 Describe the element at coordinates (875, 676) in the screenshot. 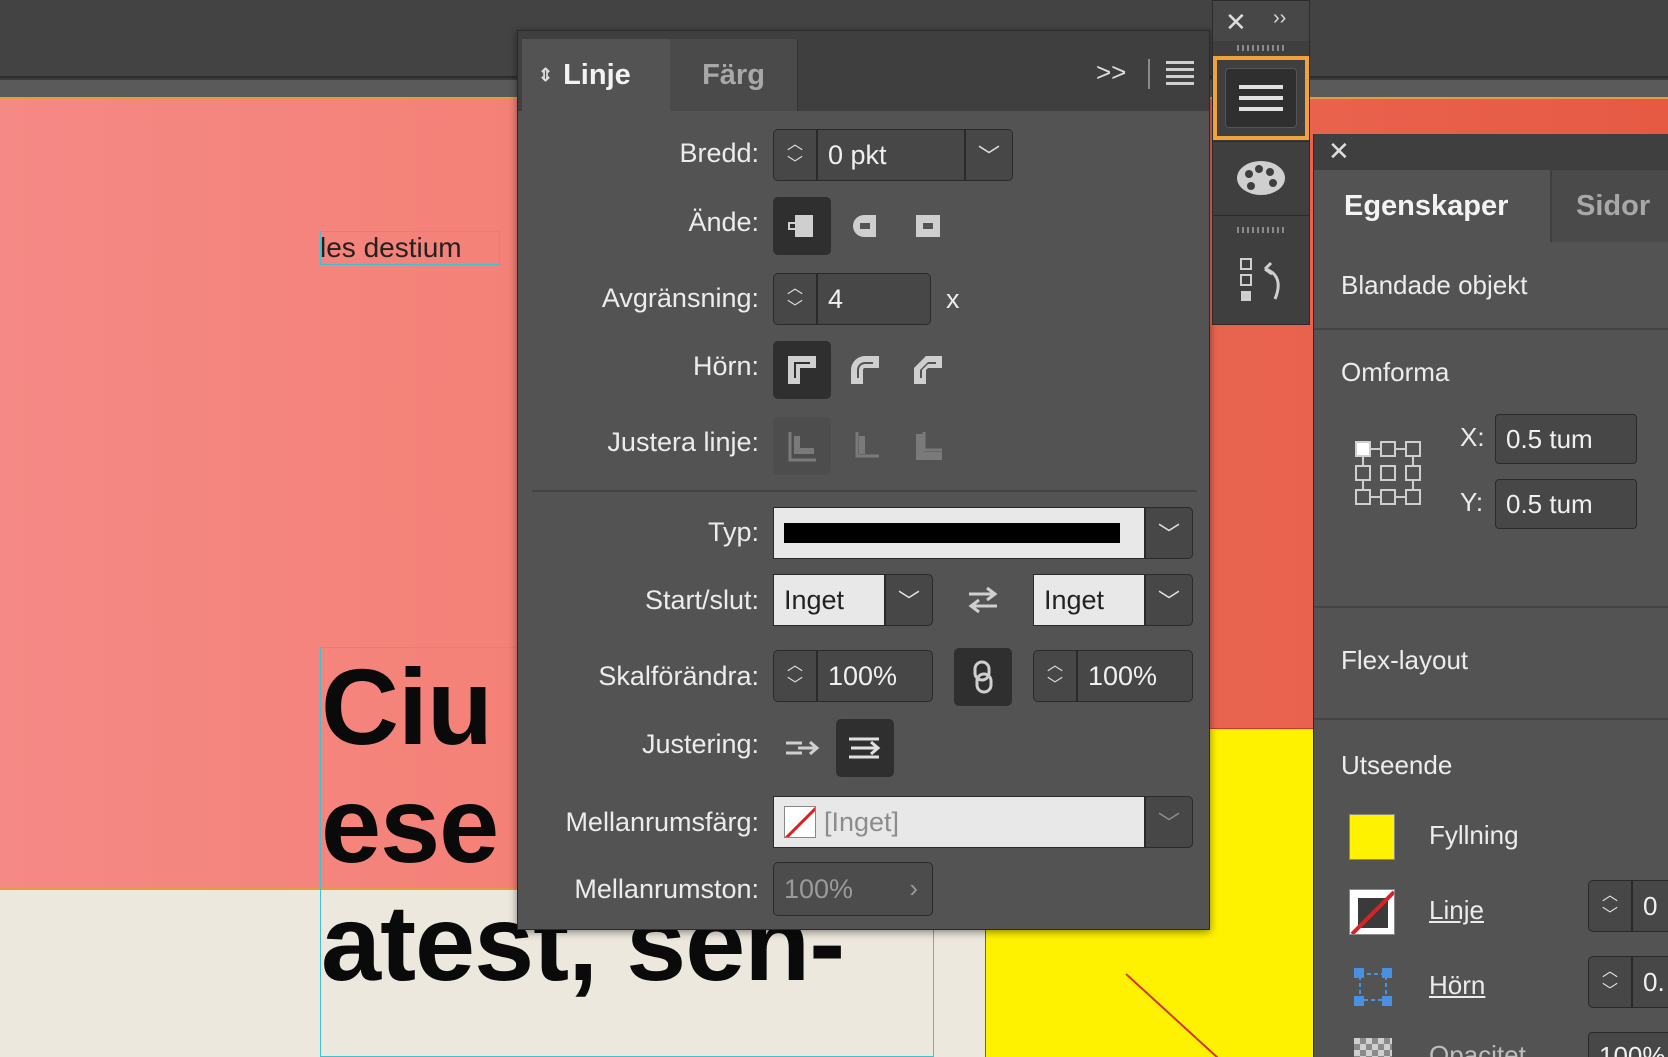

I see `scale-start-field: 100%` at that location.